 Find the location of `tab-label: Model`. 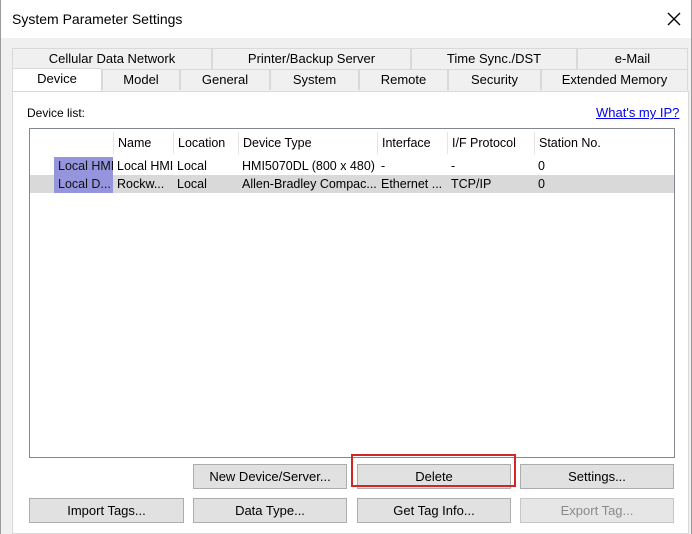

tab-label: Model is located at coordinates (141, 79).